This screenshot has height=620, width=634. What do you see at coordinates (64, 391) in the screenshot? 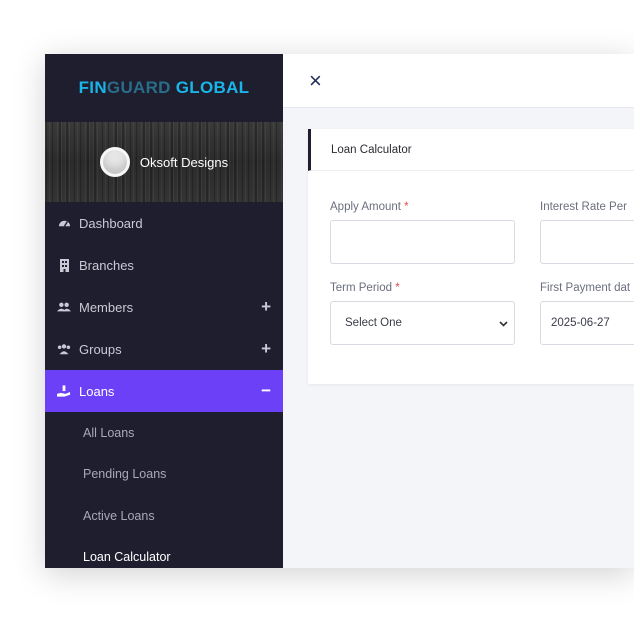
I see `hand-holding-dollar-icon` at bounding box center [64, 391].